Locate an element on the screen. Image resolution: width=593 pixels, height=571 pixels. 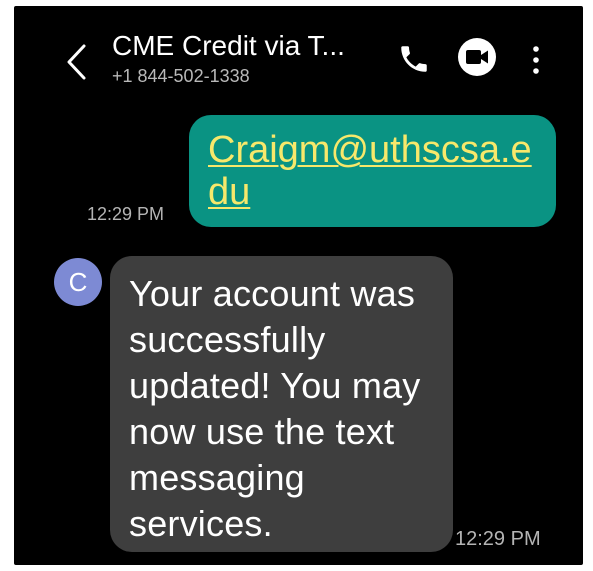
email-link: Craigm@uthscsa.edu is located at coordinates (373, 171).